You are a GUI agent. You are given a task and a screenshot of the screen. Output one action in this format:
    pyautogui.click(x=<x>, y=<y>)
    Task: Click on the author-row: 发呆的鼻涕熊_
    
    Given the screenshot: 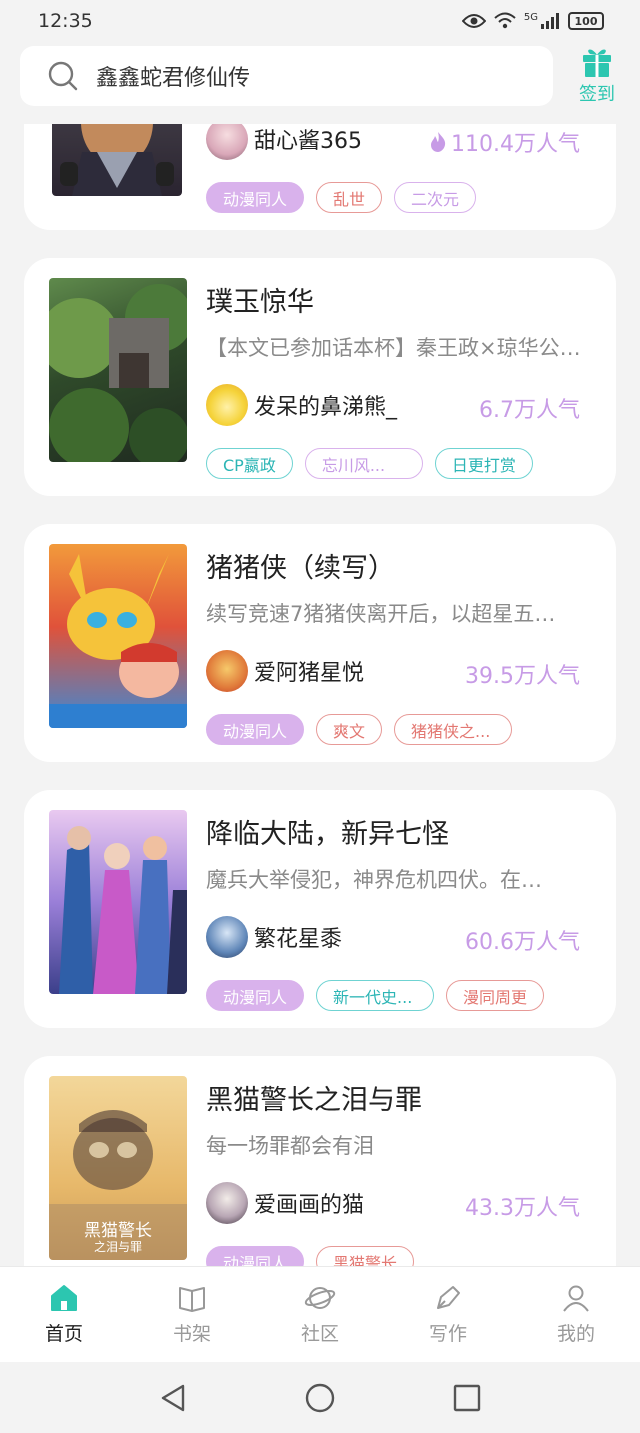 What is the action you would take?
    pyautogui.click(x=301, y=405)
    